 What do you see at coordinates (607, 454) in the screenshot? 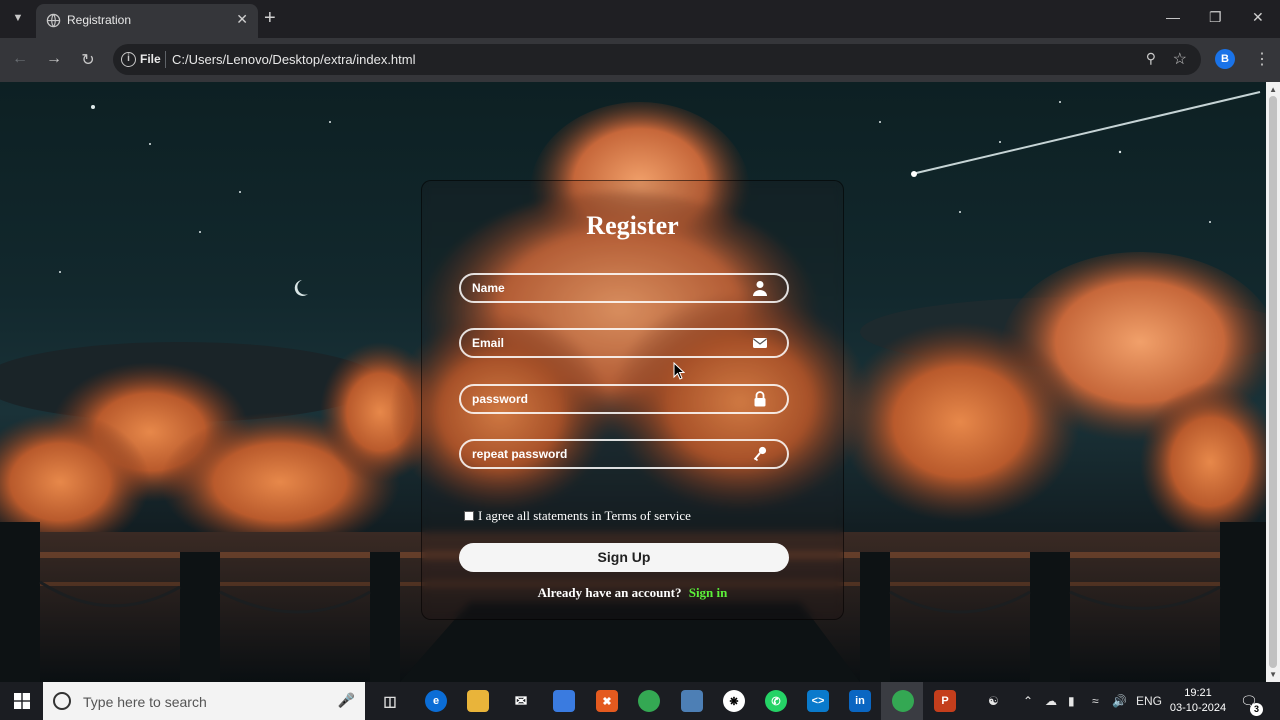
I see `repeat-password-input` at bounding box center [607, 454].